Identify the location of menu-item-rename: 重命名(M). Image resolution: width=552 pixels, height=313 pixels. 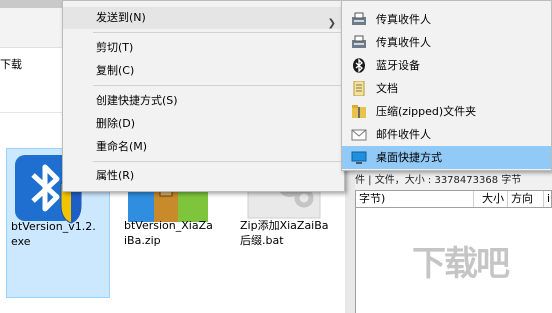
(203, 147).